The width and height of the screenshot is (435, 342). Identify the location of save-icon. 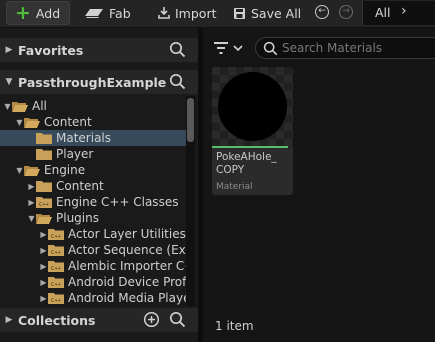
(239, 13).